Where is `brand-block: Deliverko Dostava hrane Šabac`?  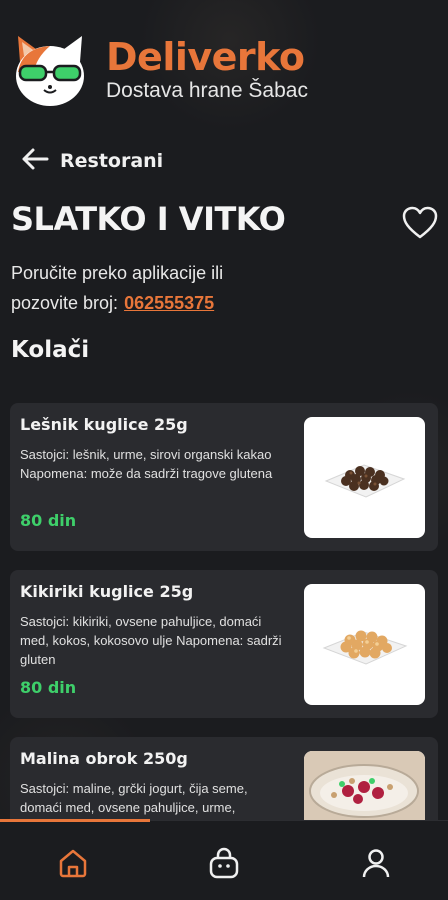
brand-block: Deliverko Dostava hrane Šabac is located at coordinates (207, 70).